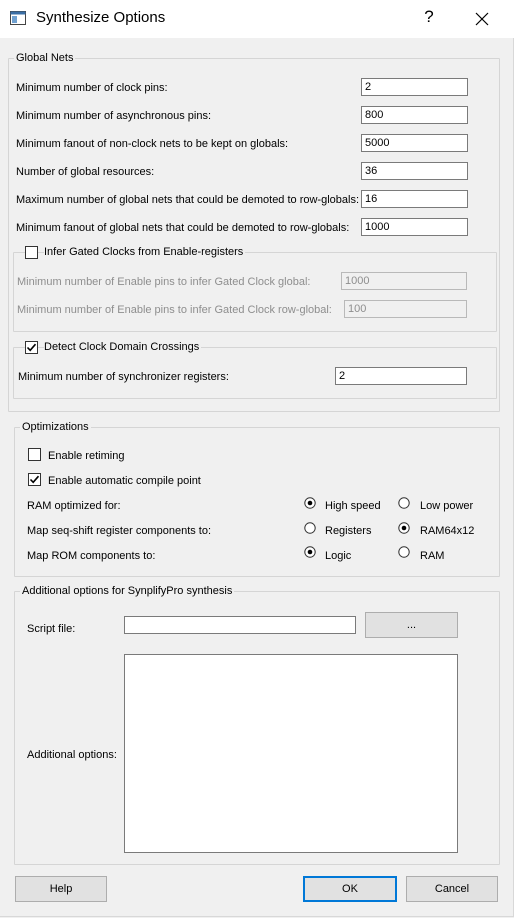 The width and height of the screenshot is (514, 918). Describe the element at coordinates (72, 755) in the screenshot. I see `additional-options-label: Additional options:` at that location.